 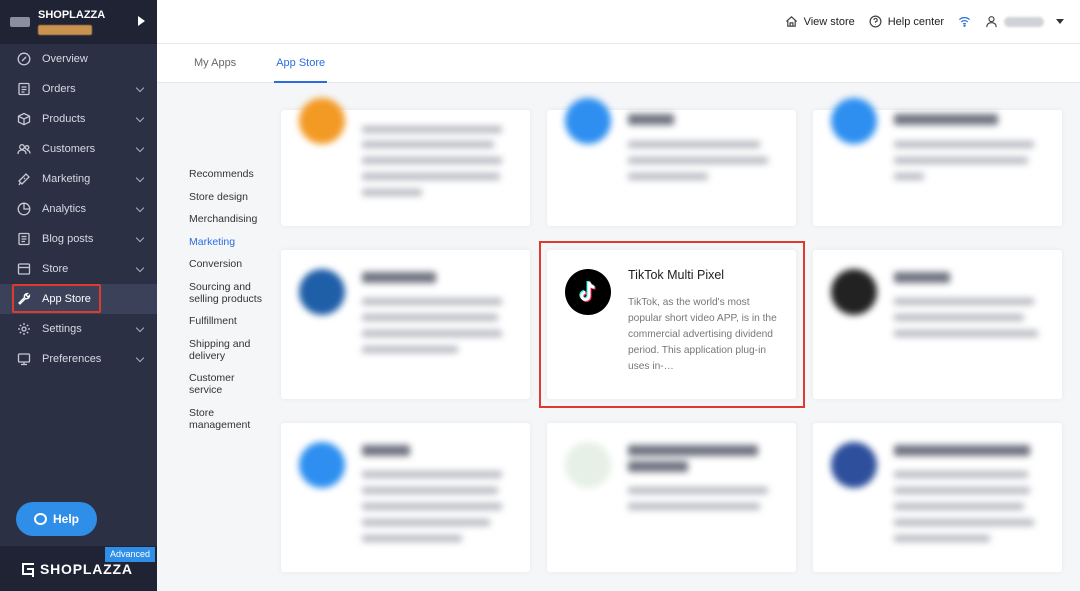 What do you see at coordinates (78, 269) in the screenshot?
I see `nav-item-store: Store` at bounding box center [78, 269].